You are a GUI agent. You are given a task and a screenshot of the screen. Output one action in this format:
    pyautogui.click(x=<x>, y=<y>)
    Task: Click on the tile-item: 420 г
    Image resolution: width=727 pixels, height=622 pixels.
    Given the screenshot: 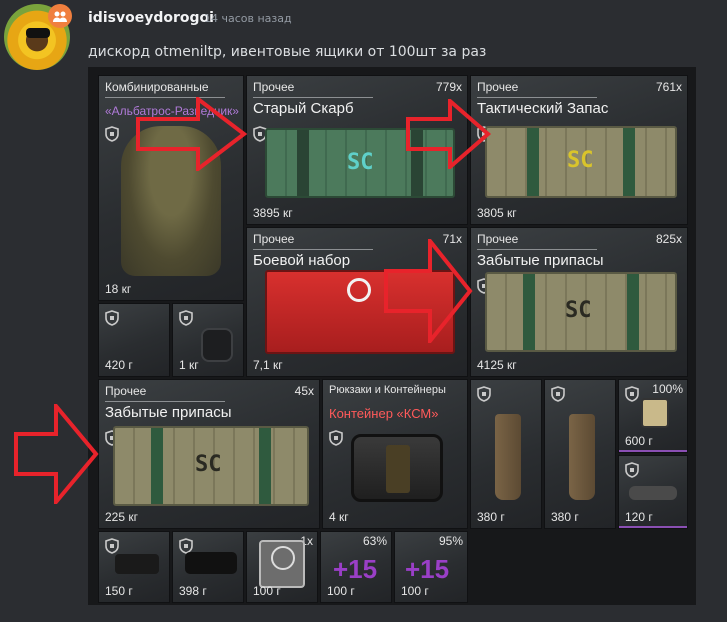 What is the action you would take?
    pyautogui.click(x=134, y=340)
    